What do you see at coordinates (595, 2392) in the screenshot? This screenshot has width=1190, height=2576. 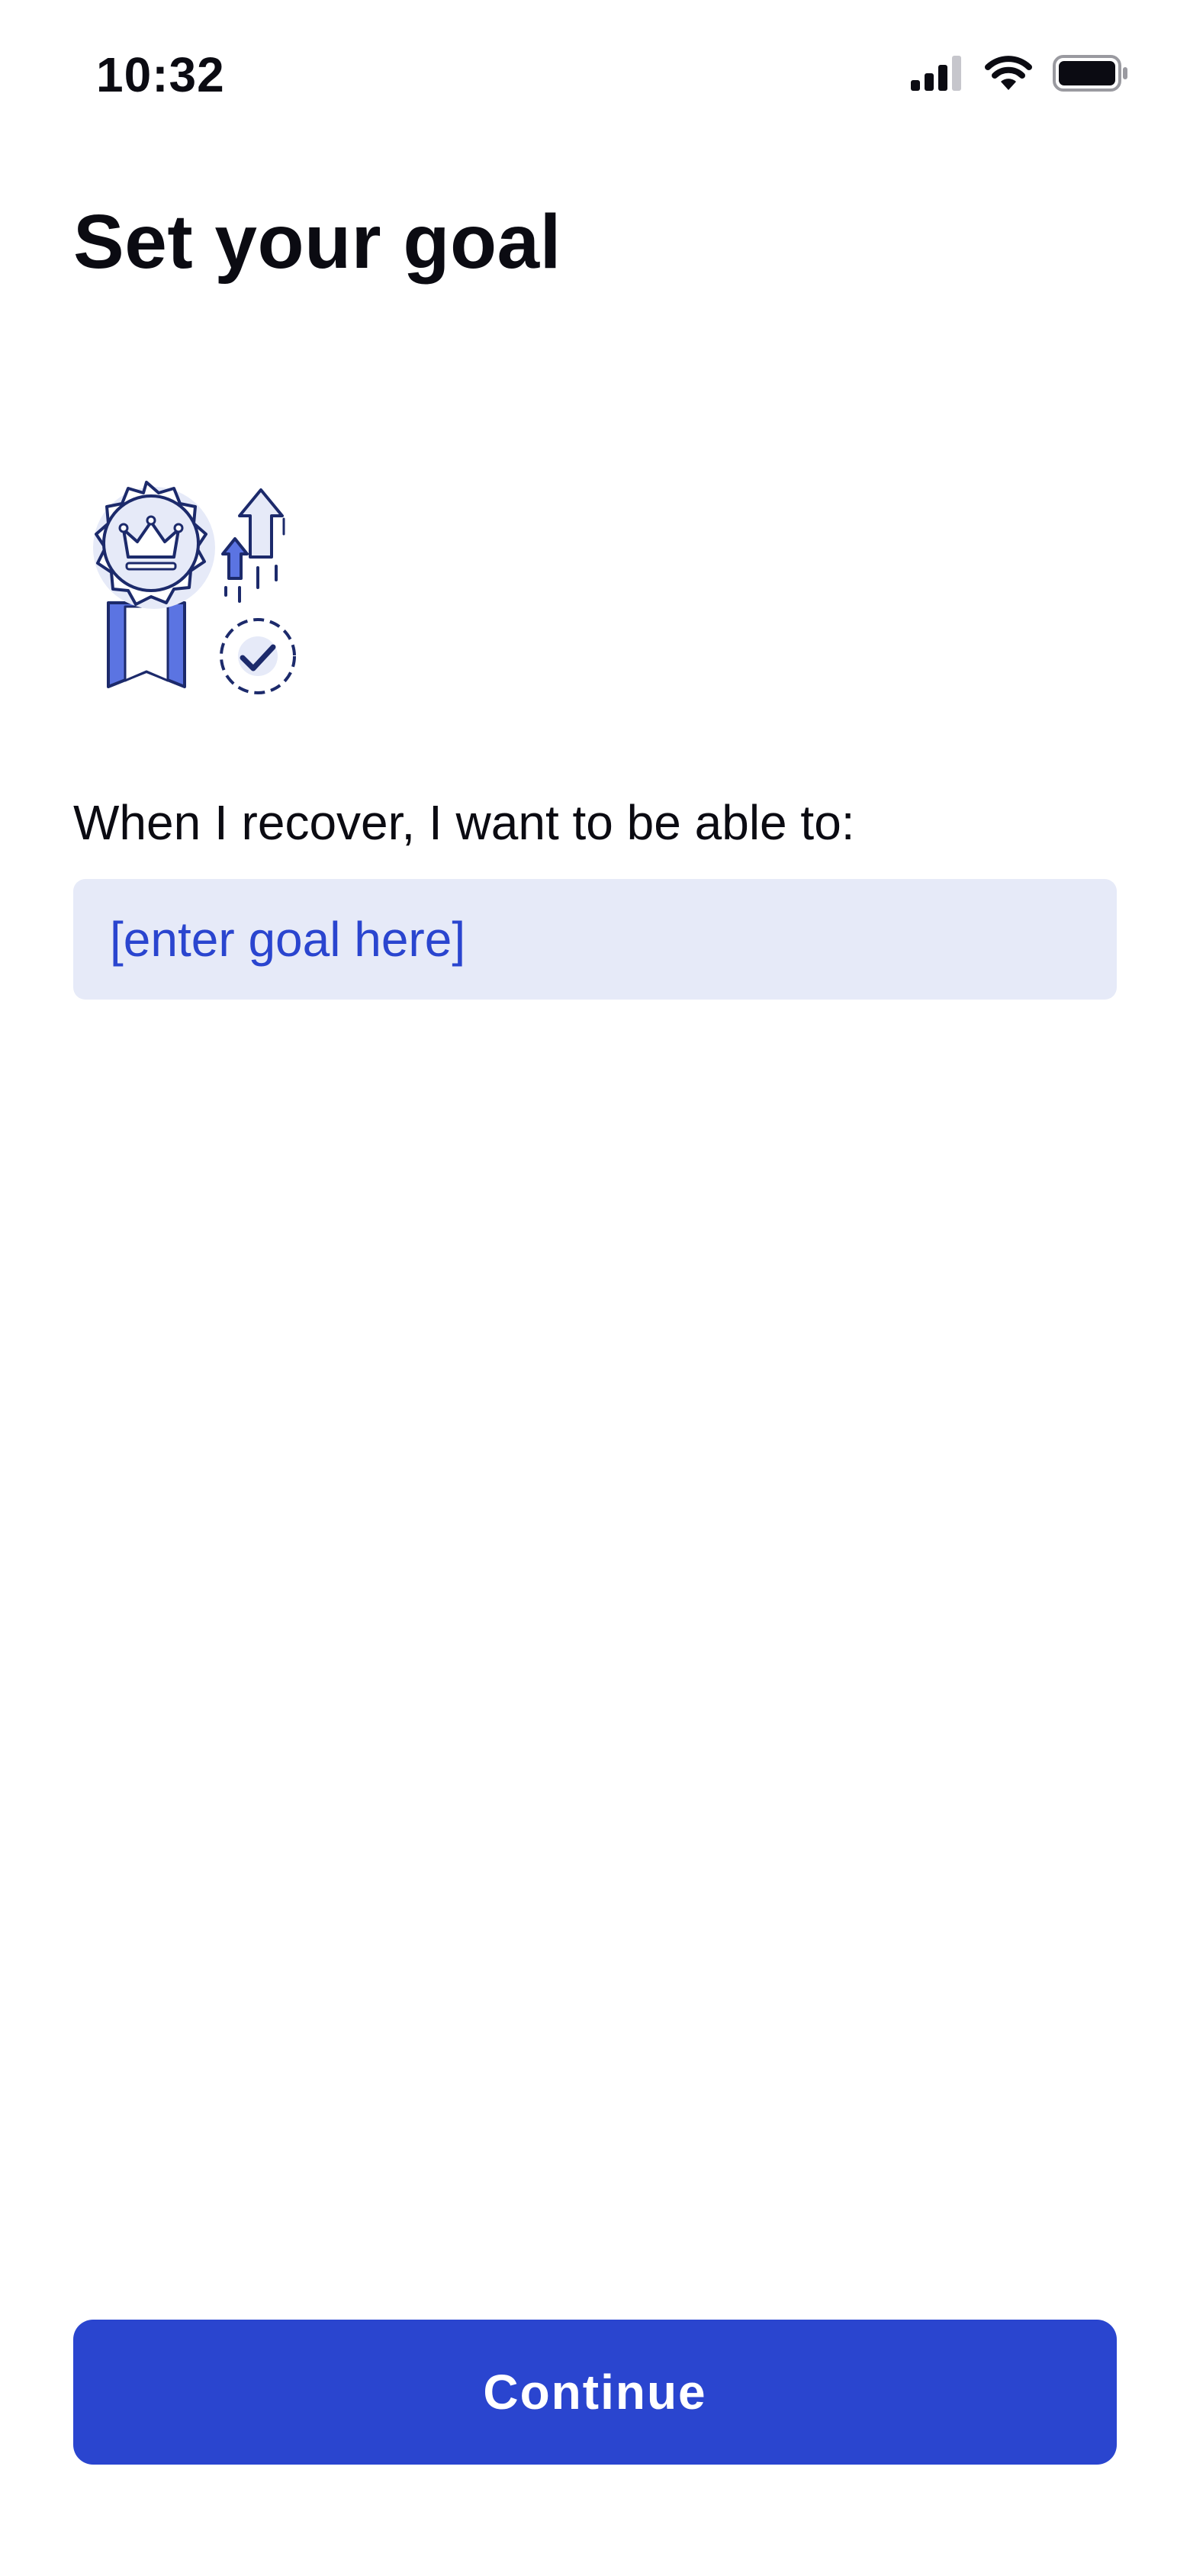 I see `continue-button: Continue` at bounding box center [595, 2392].